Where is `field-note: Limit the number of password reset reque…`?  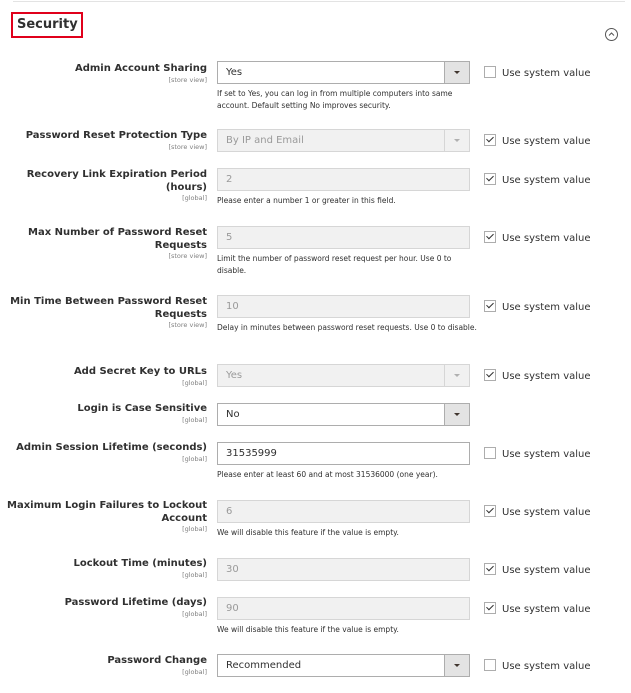 field-note: Limit the number of password reset reque… is located at coordinates (334, 264).